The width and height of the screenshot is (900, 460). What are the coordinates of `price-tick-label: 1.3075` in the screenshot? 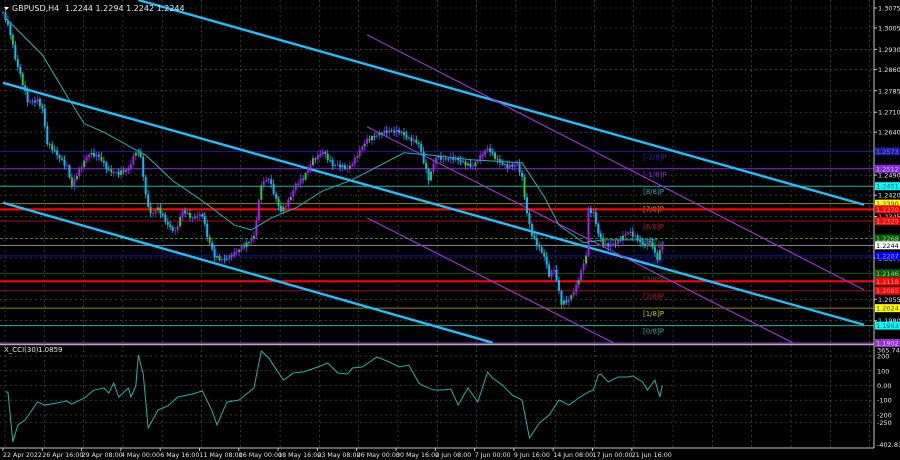 It's located at (889, 9).